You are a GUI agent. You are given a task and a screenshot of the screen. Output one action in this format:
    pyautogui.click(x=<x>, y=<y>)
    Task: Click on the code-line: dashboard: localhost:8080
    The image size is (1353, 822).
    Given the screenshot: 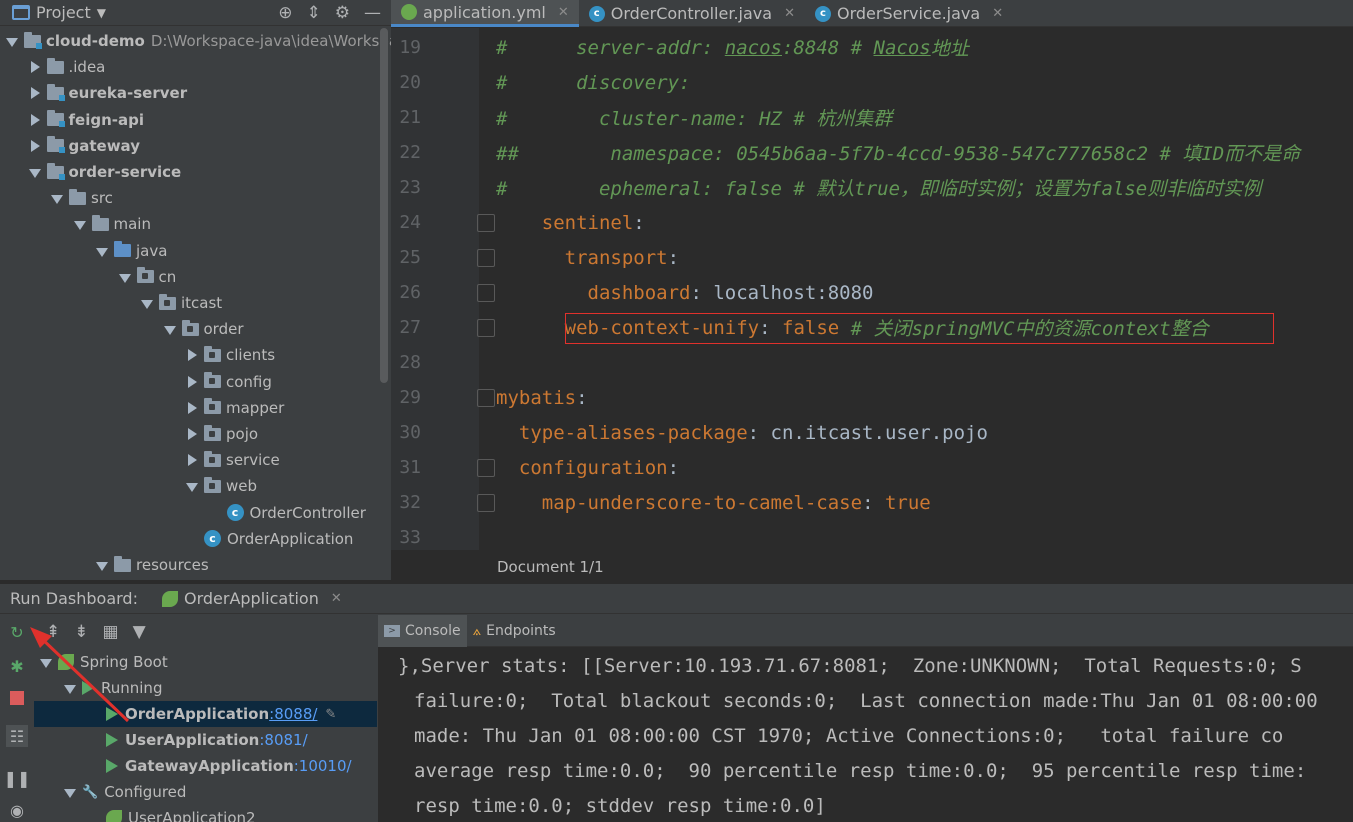 What is the action you would take?
    pyautogui.click(x=685, y=292)
    